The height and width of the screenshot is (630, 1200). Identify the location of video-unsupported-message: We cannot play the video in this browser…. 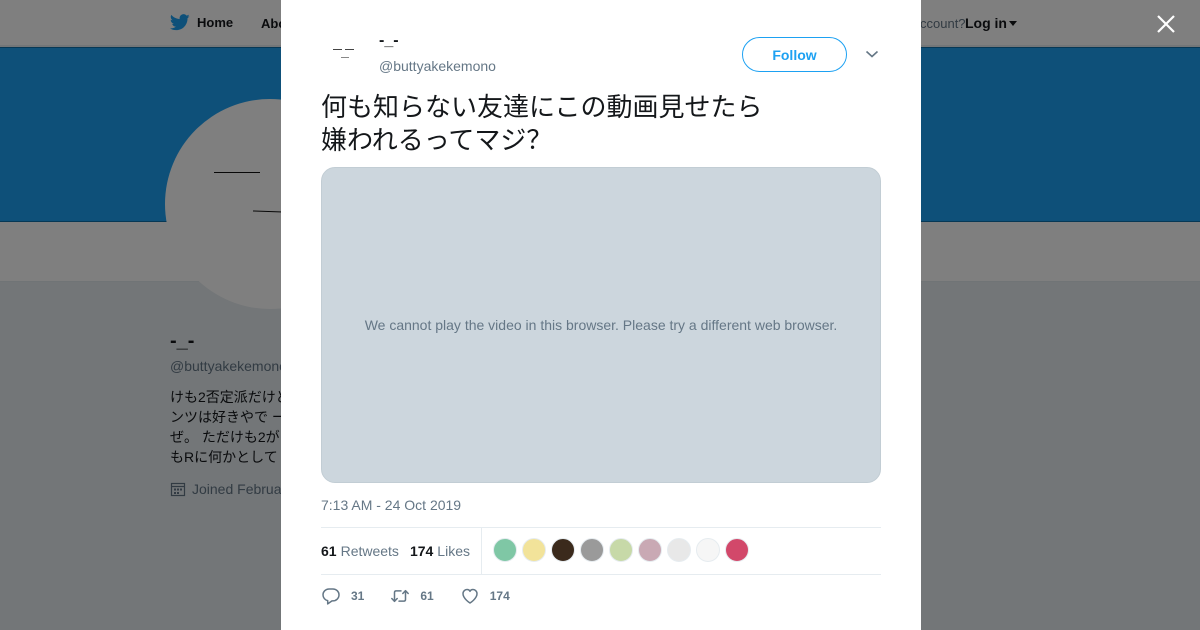
(601, 325).